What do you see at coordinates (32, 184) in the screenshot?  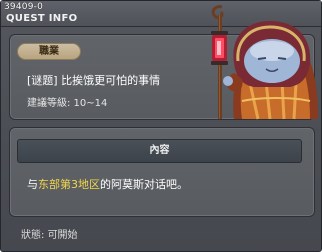 I see `content-text-before: 与` at bounding box center [32, 184].